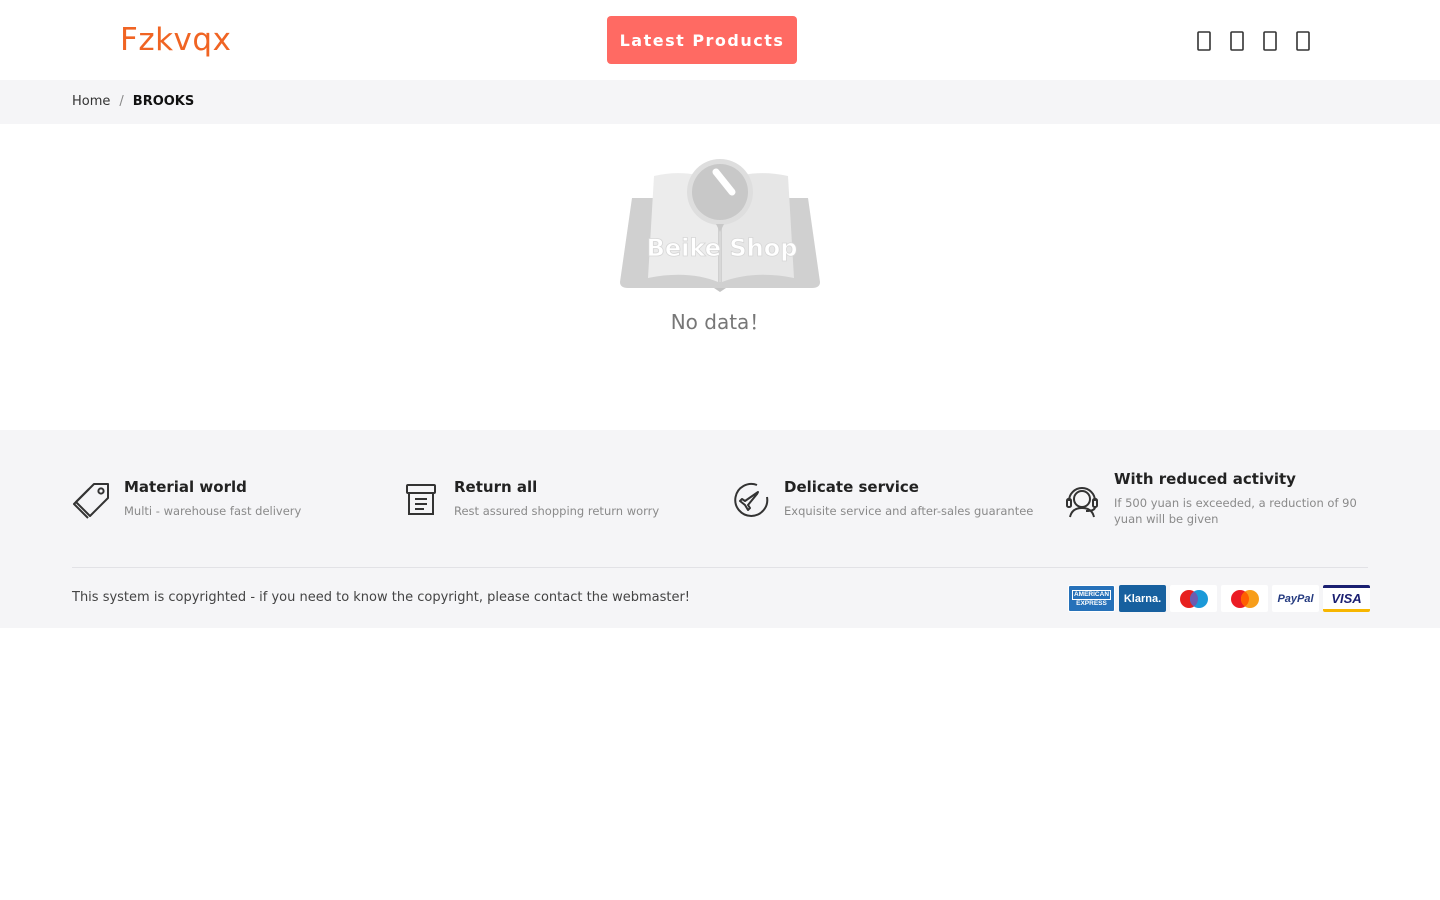 This screenshot has width=1440, height=900. What do you see at coordinates (720, 102) in the screenshot?
I see `breadcrumb-bar: Home / BROOKS` at bounding box center [720, 102].